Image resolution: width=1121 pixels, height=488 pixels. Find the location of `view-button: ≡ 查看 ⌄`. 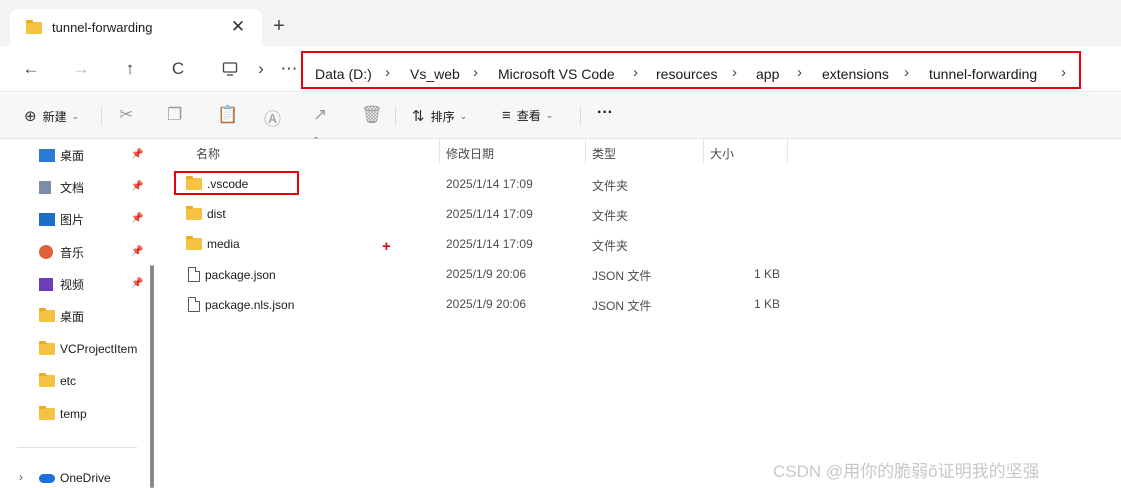

view-button: ≡ 查看 ⌄ is located at coordinates (527, 115).